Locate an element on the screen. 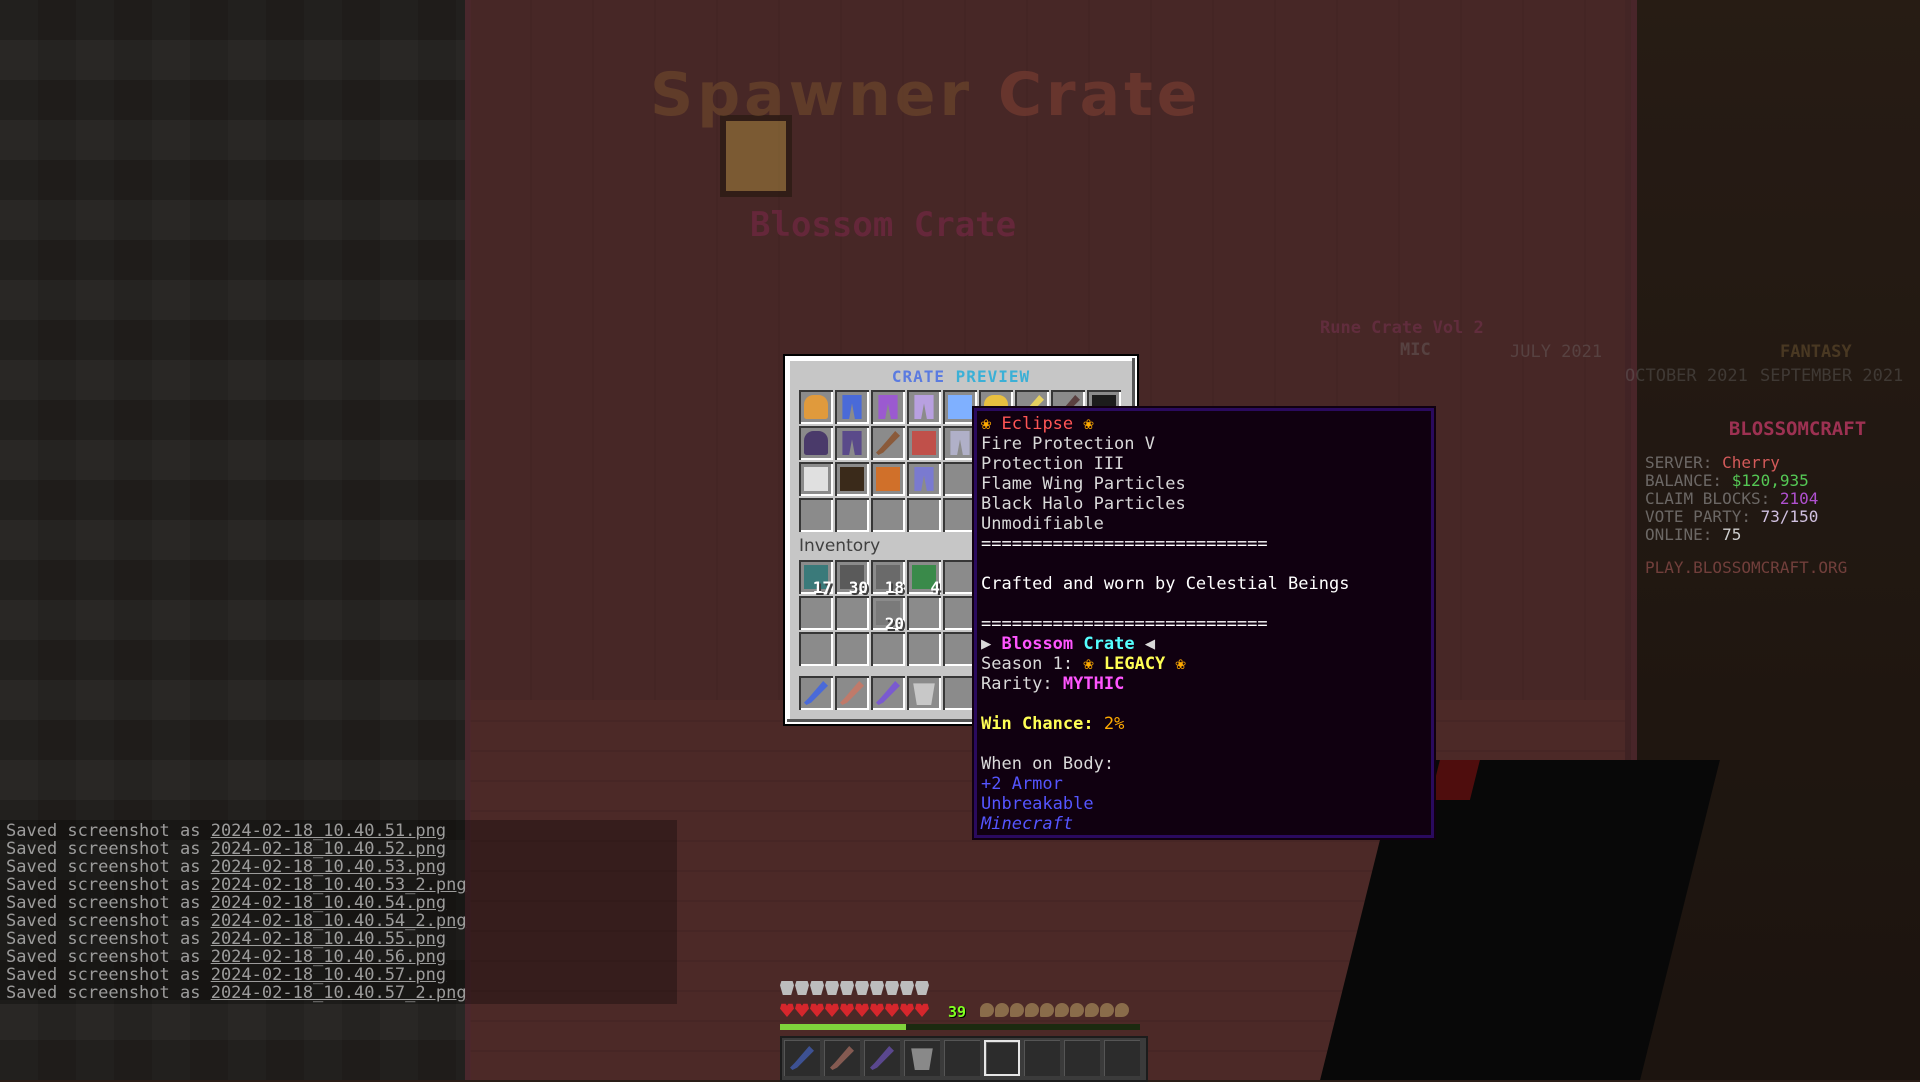 This screenshot has width=1920, height=1082. screenshot-link: 2024-02-18_10.40.51.png is located at coordinates (328, 831).